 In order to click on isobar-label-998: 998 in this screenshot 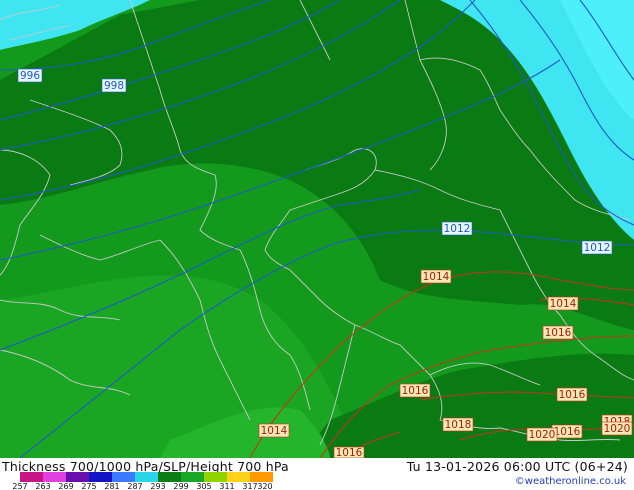, I will do `click(114, 85)`.